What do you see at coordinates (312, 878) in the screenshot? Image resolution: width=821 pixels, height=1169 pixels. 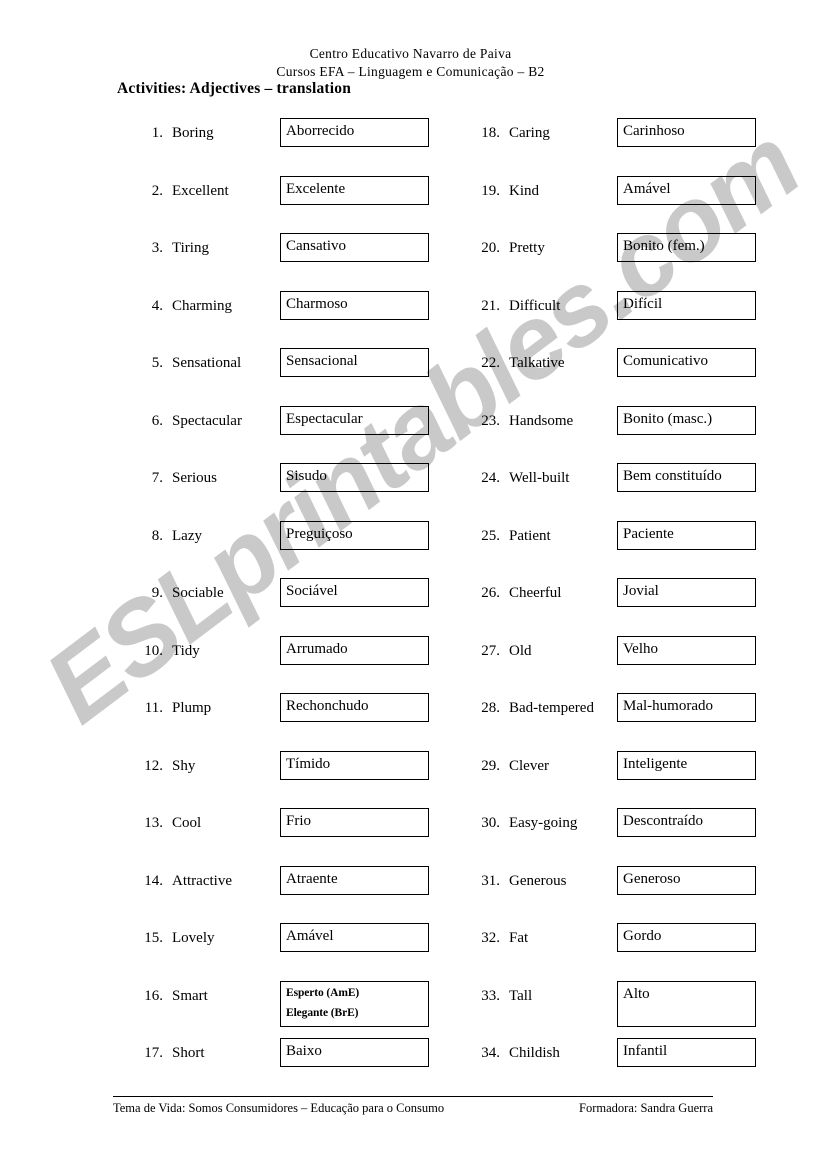 I see `translation-answer: Atraente` at bounding box center [312, 878].